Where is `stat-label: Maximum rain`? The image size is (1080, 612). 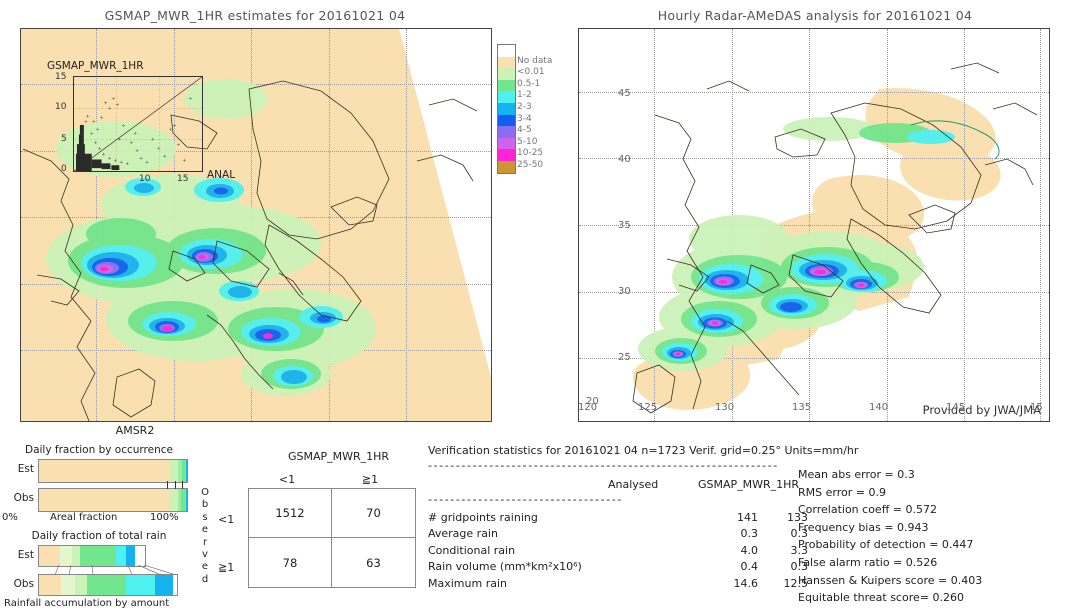
stat-label: Maximum rain is located at coordinates (467, 583).